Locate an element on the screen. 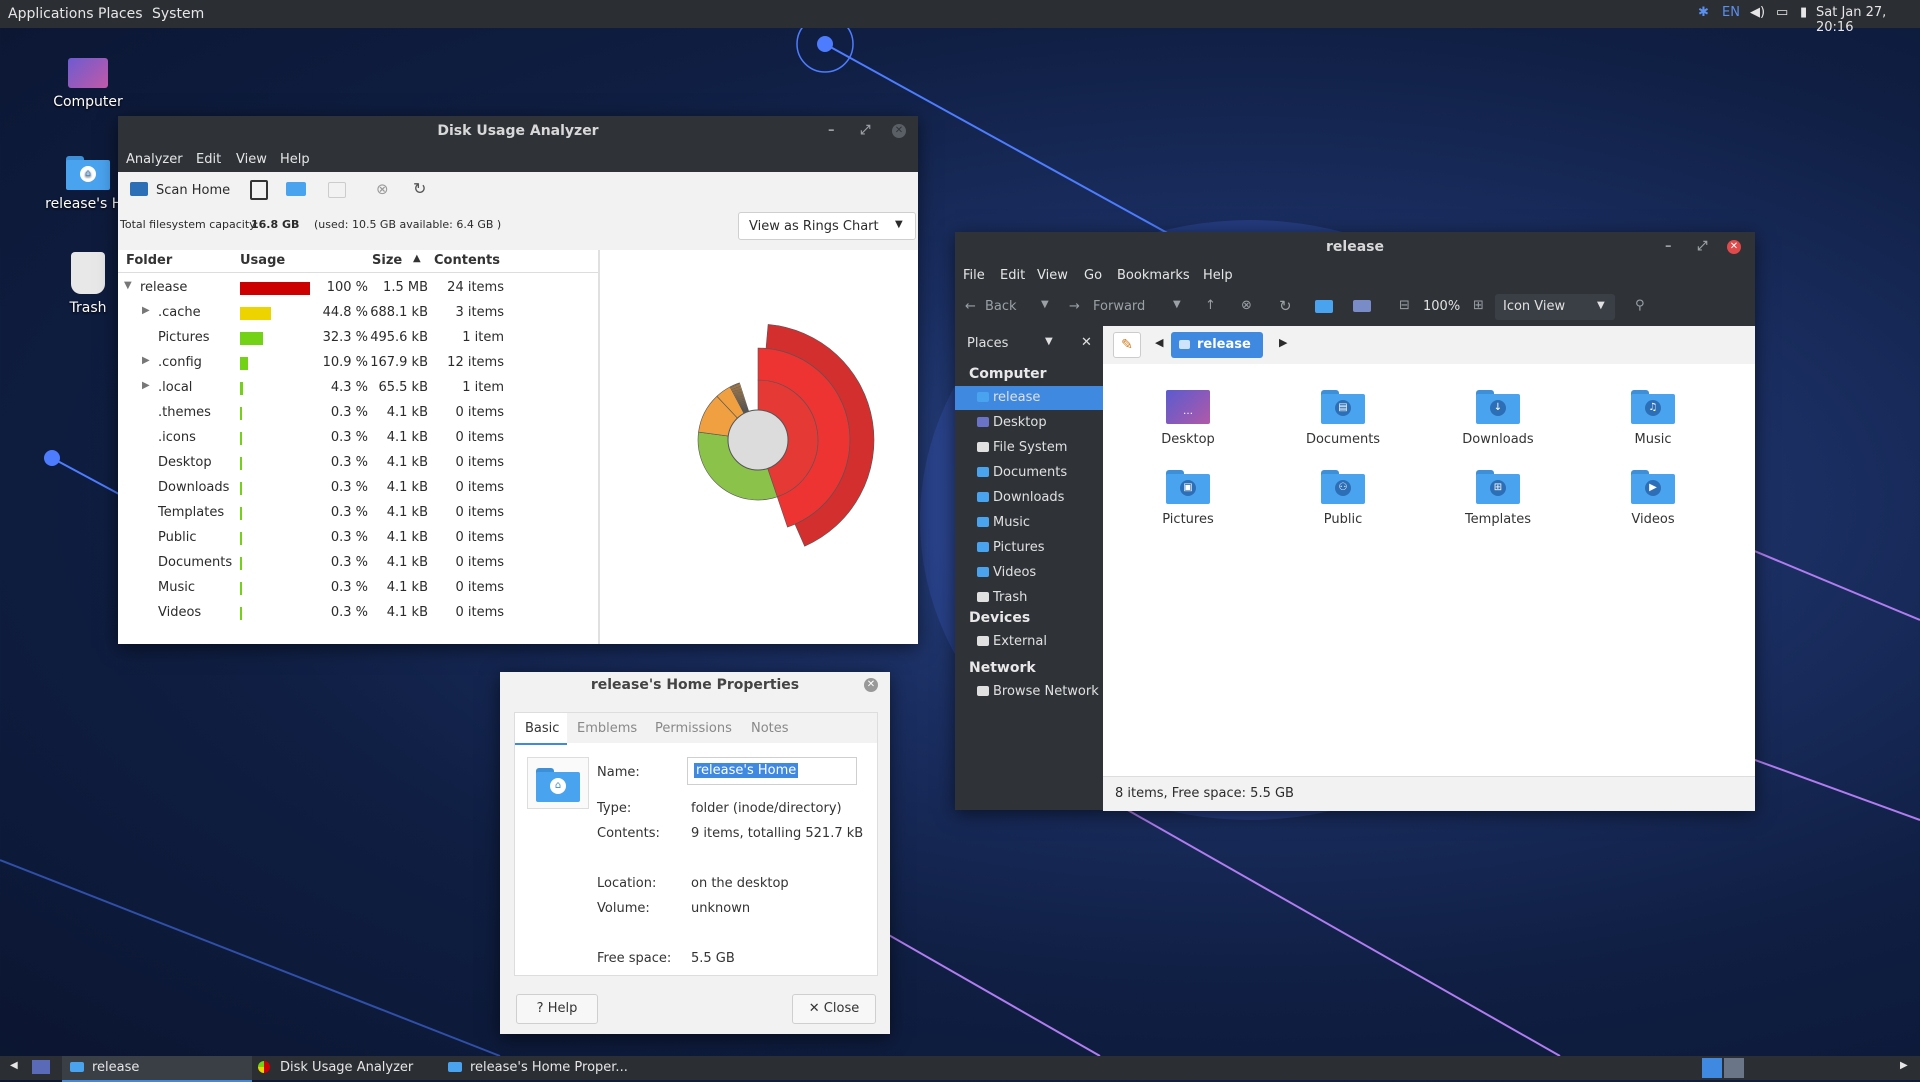  folder-row: ▶ .local 4.3 % 65.5 kB 1 item is located at coordinates (358, 388).